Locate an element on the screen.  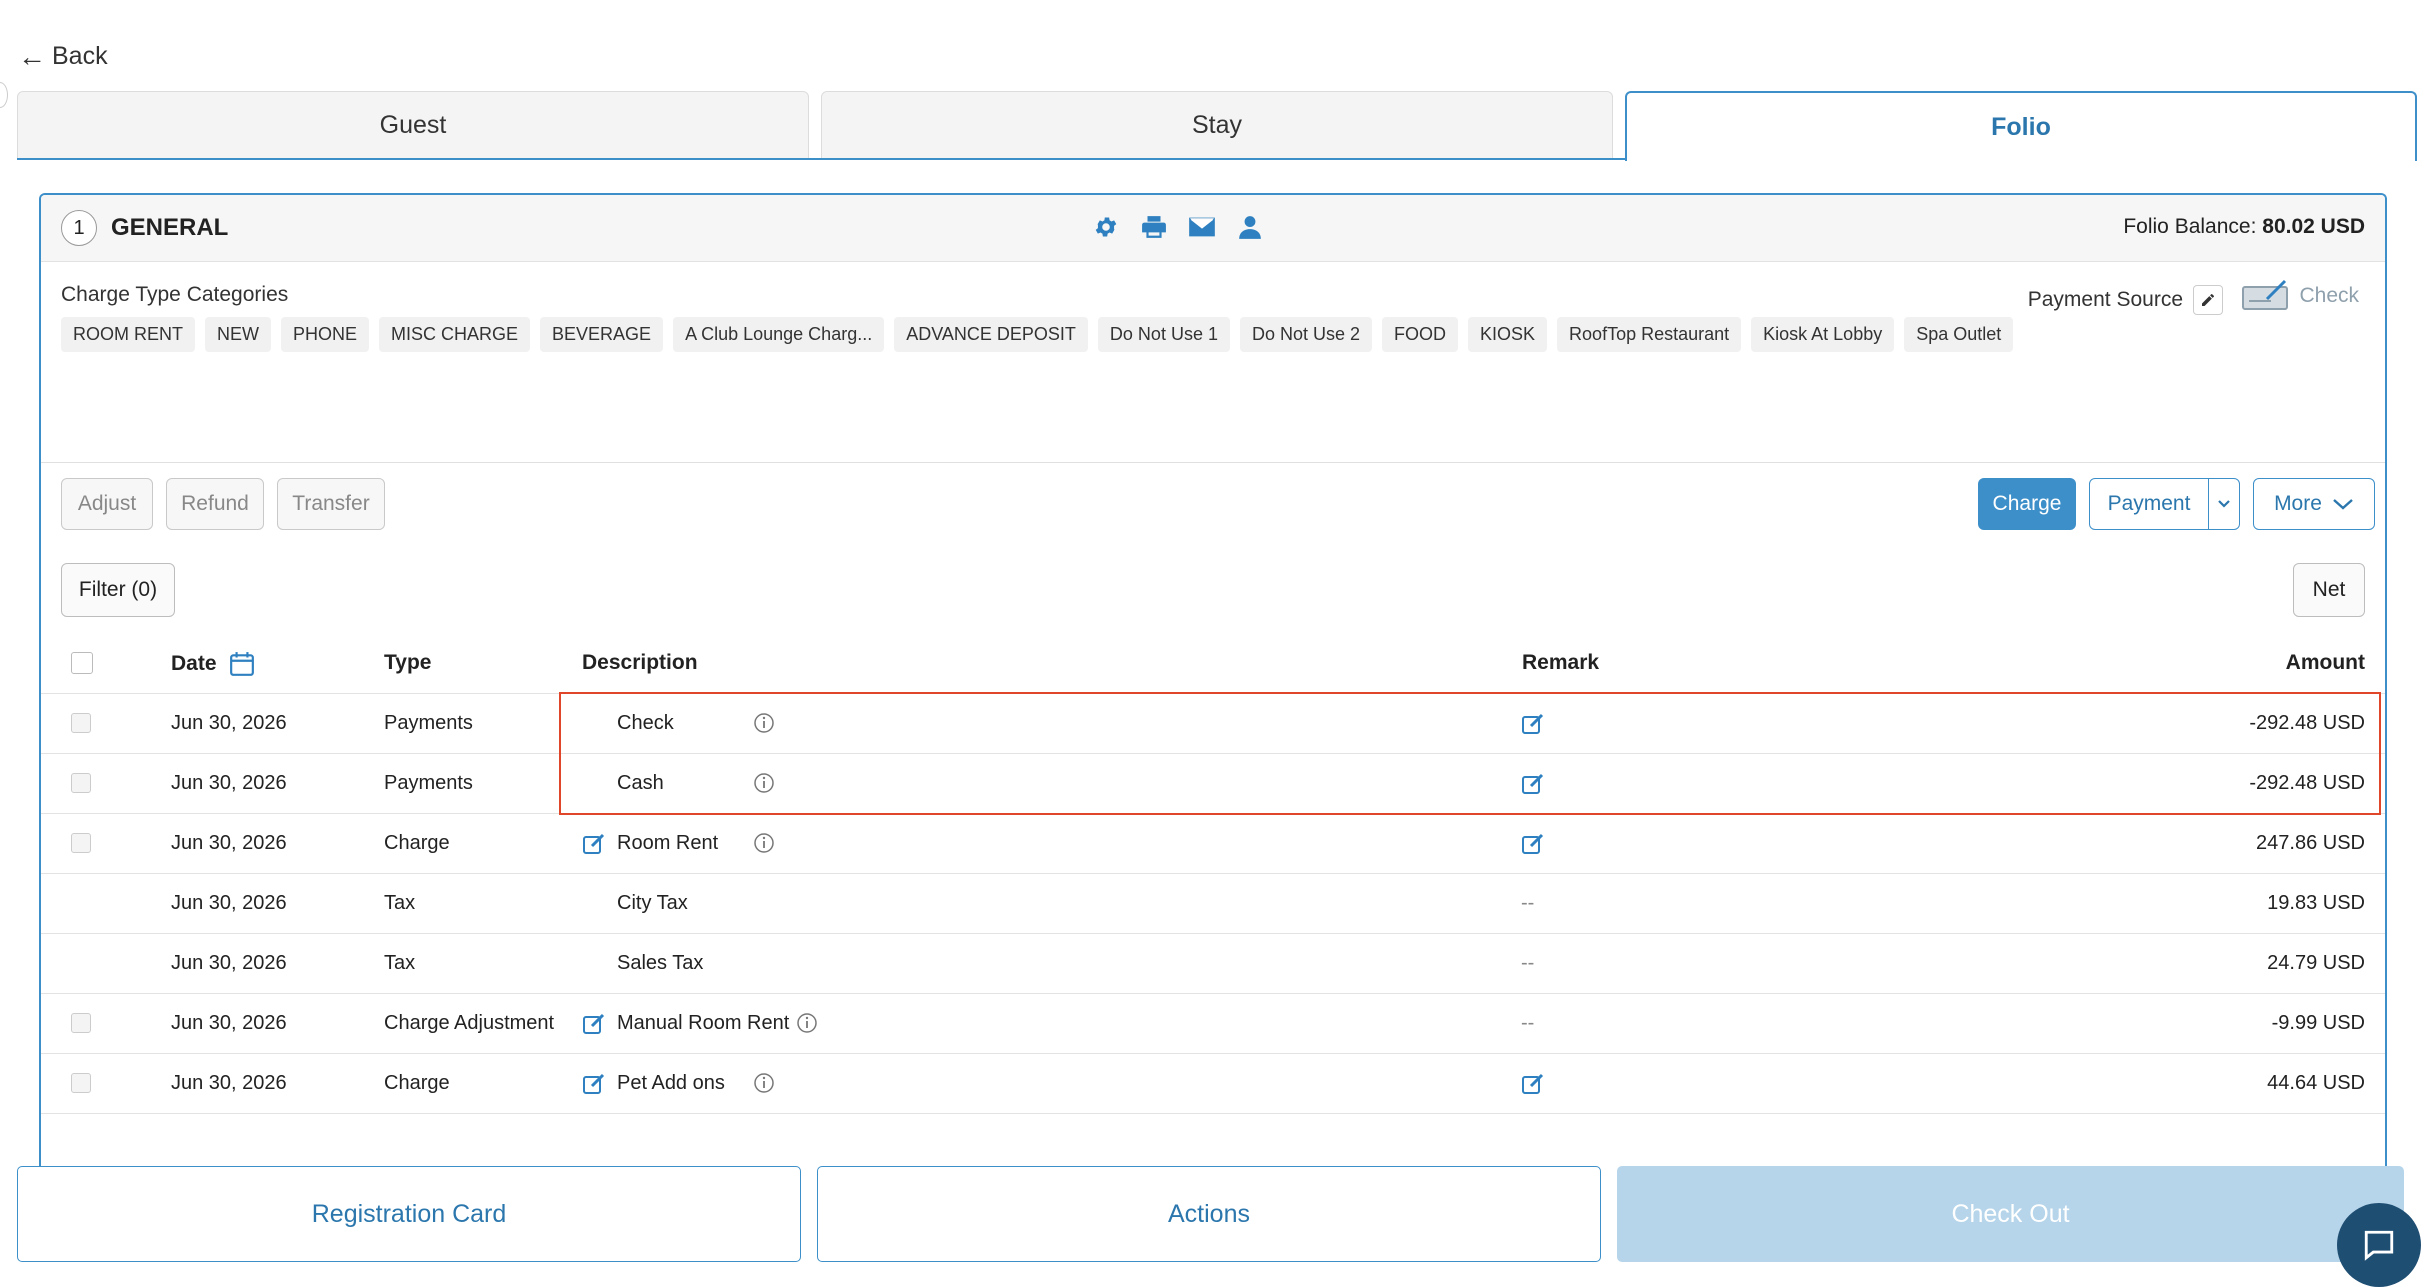
category-chip: PHONE is located at coordinates (325, 334).